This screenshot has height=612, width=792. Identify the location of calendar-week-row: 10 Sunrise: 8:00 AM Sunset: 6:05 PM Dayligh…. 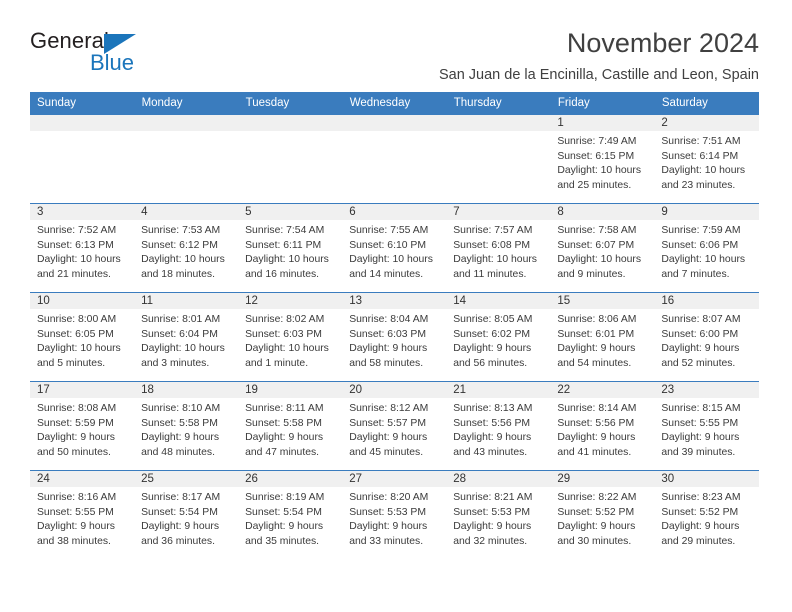
(394, 337).